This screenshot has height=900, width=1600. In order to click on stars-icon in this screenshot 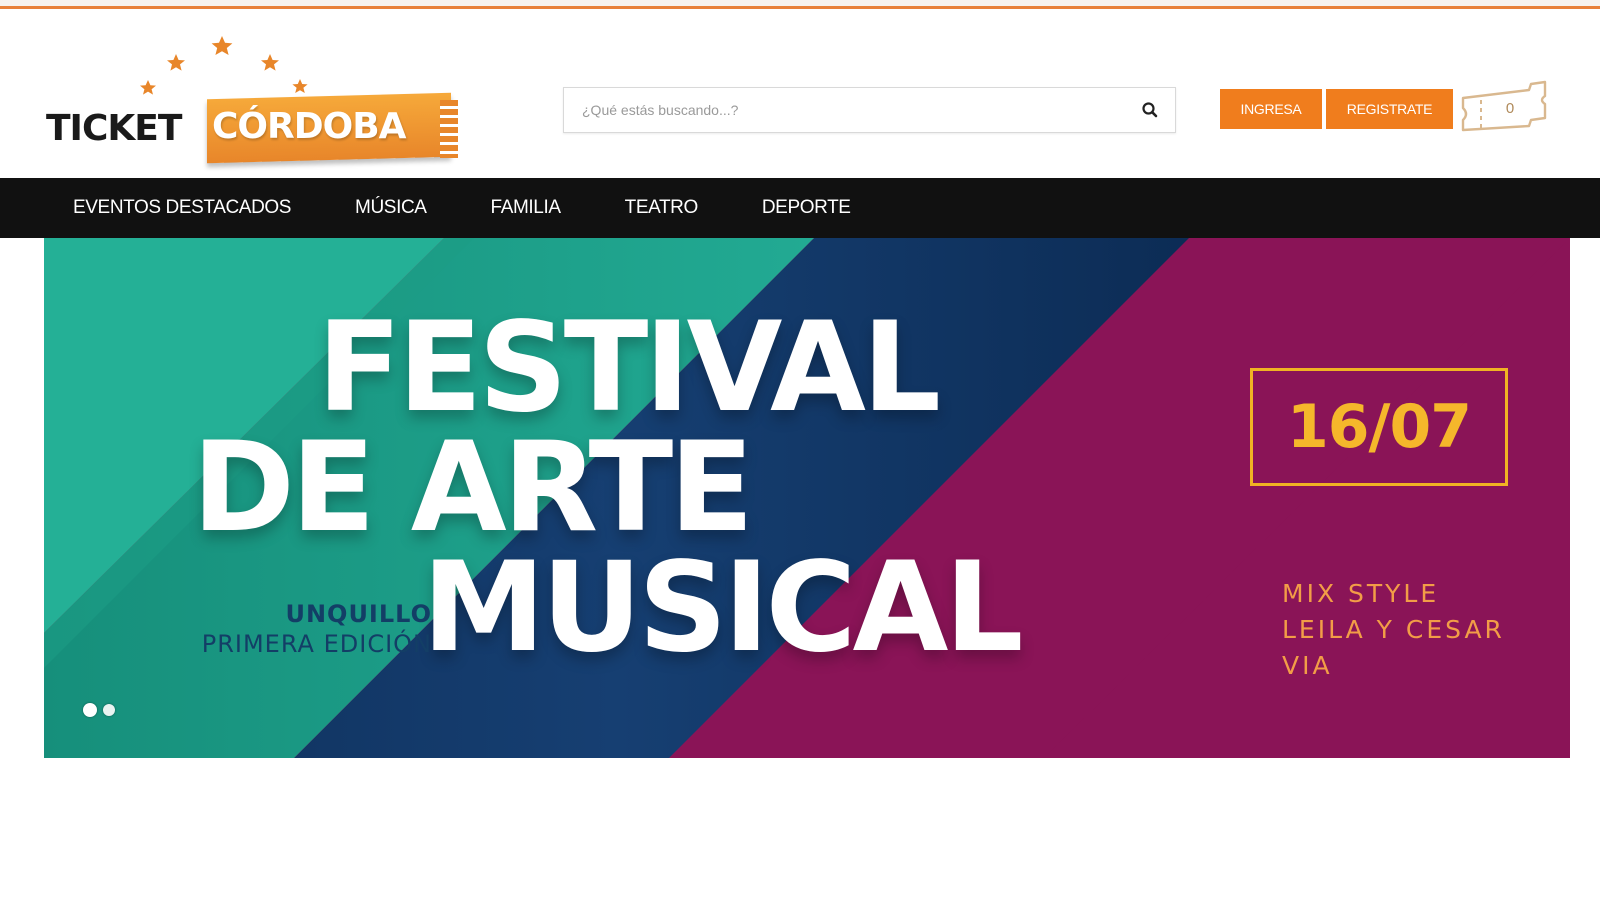, I will do `click(224, 65)`.